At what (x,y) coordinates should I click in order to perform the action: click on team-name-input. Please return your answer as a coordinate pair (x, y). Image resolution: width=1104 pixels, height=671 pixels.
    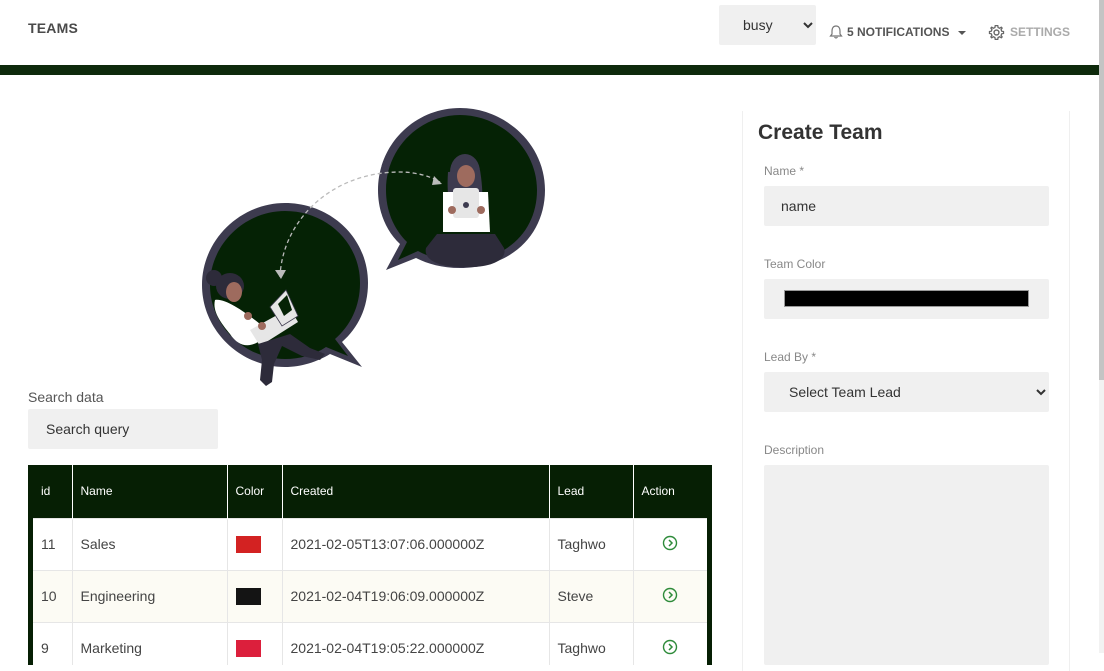
    Looking at the image, I should click on (906, 206).